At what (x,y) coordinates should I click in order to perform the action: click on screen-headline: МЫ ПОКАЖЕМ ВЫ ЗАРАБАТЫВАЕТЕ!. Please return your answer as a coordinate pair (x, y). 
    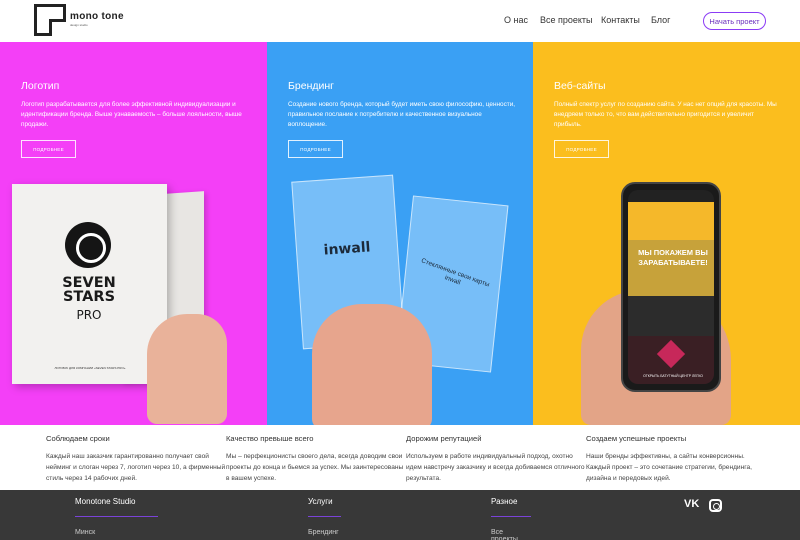
    Looking at the image, I should click on (673, 257).